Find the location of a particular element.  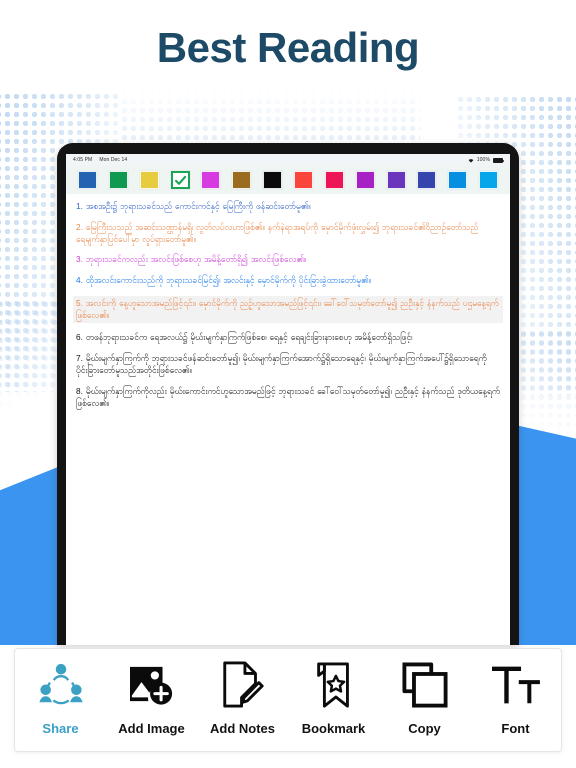

color-swatch-red is located at coordinates (303, 180).